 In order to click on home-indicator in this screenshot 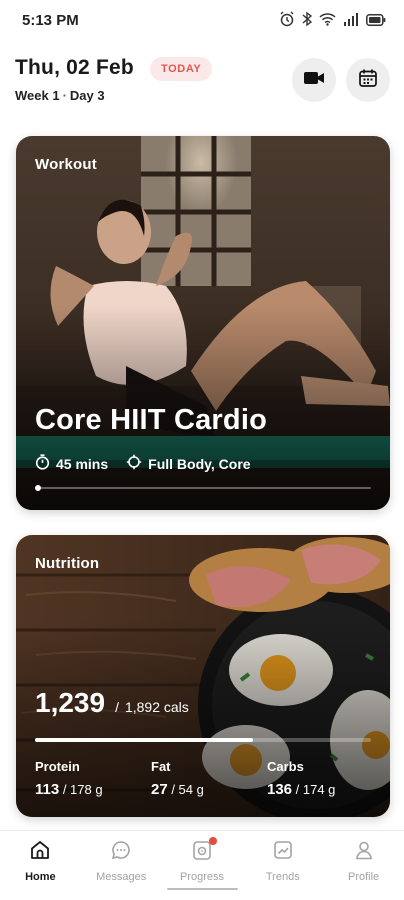, I will do `click(202, 889)`.